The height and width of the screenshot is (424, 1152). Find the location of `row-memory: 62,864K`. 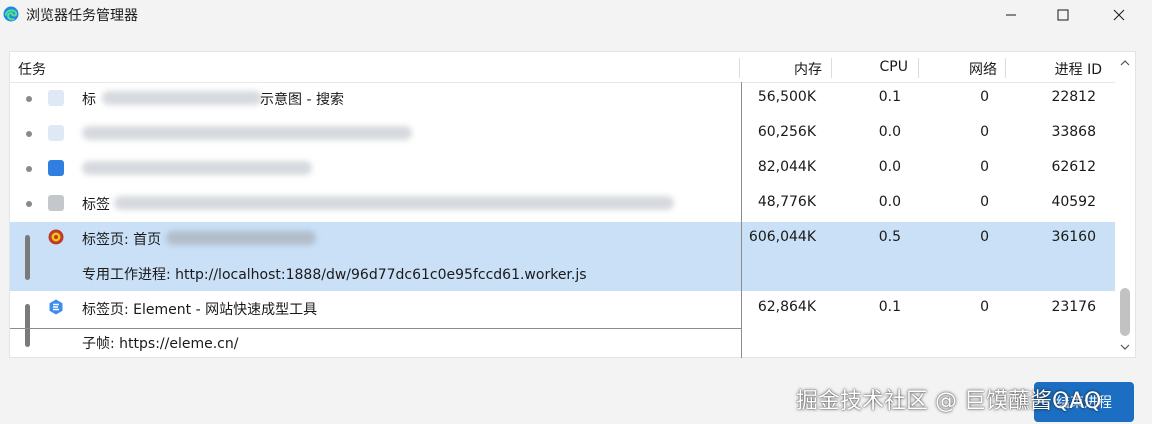

row-memory: 62,864K is located at coordinates (786, 307).